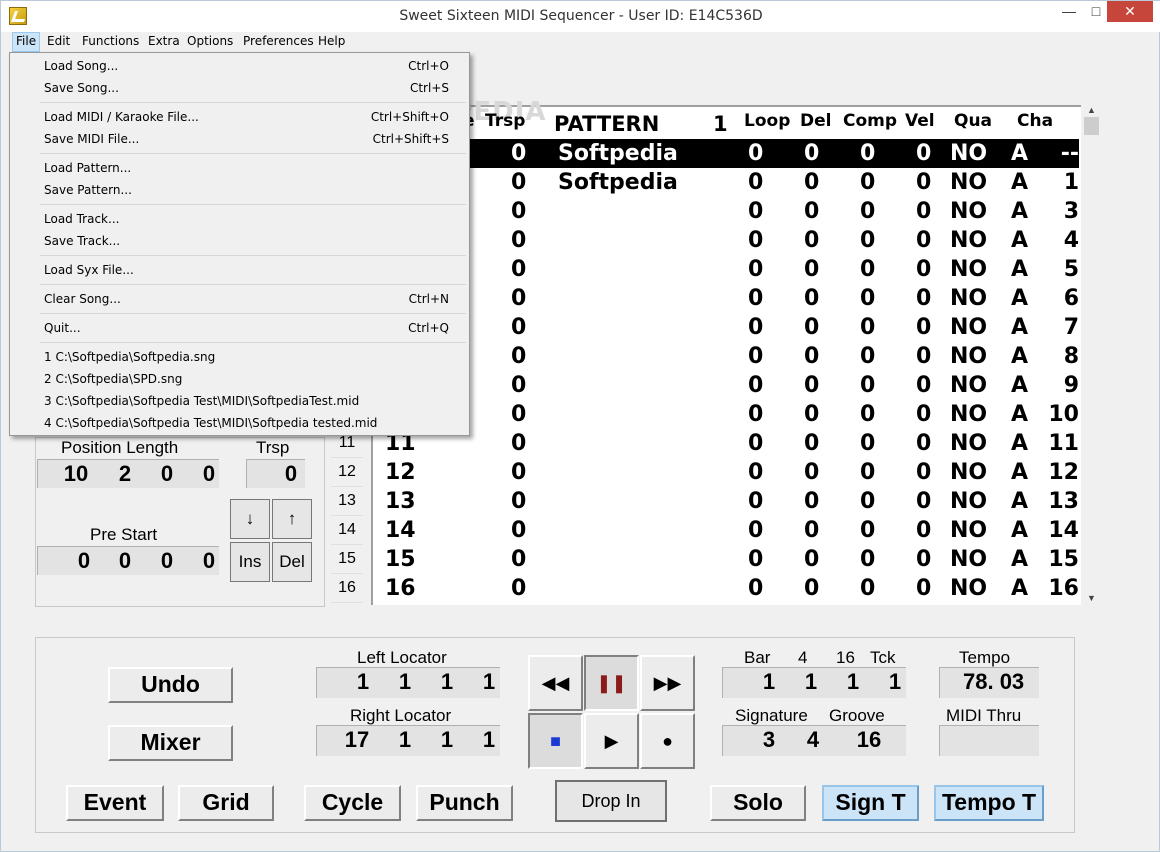  Describe the element at coordinates (989, 803) in the screenshot. I see `tempo-t-button: Tempo T` at that location.